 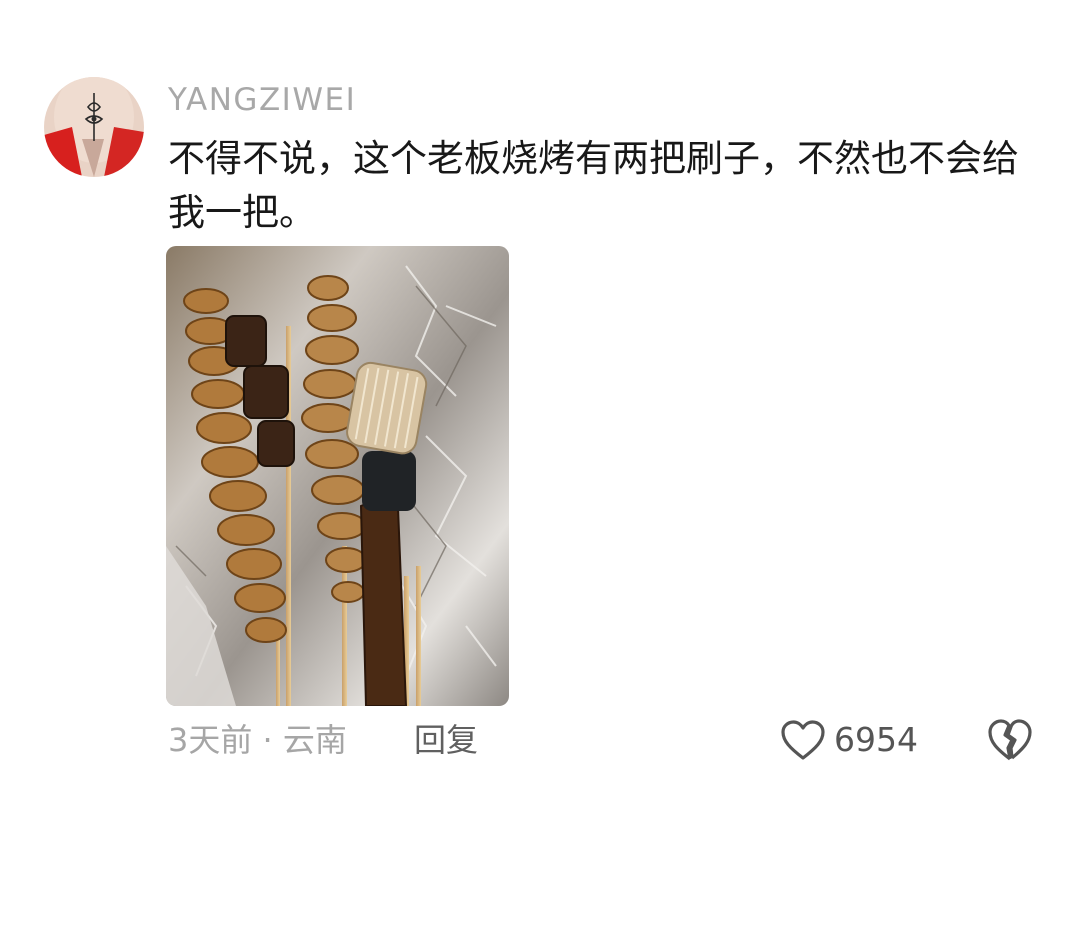 I want to click on heart-outline-icon, so click(x=803, y=740).